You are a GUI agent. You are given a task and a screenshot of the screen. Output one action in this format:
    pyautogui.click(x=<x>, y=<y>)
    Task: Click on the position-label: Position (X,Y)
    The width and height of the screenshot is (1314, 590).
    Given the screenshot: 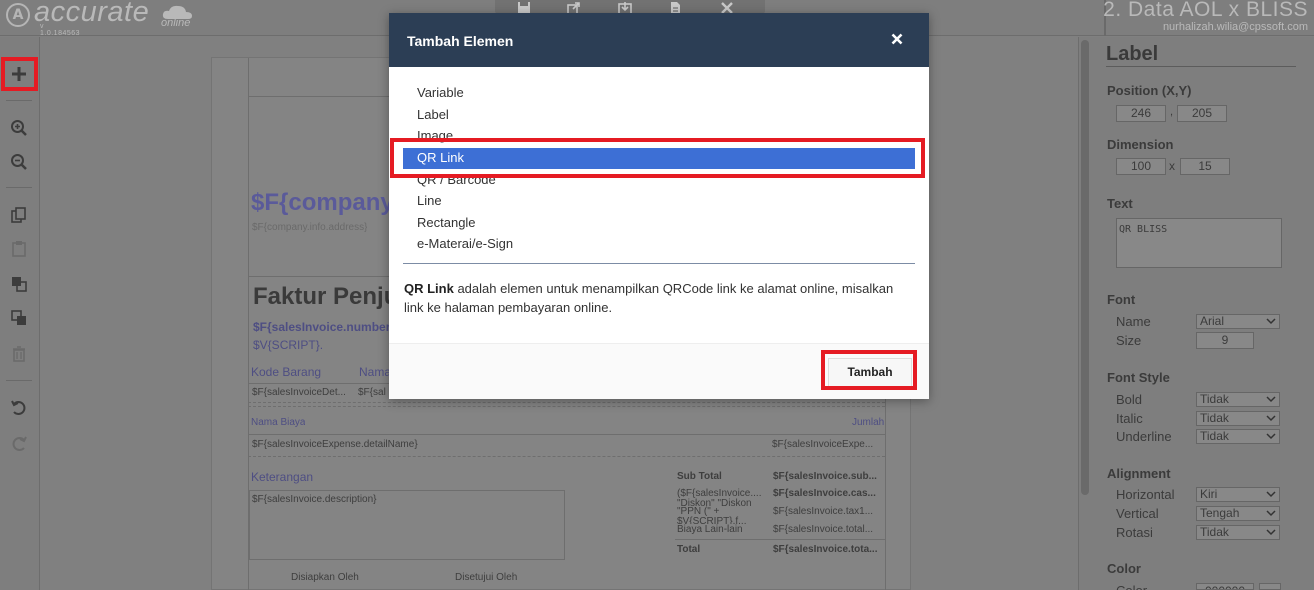 What is the action you would take?
    pyautogui.click(x=1149, y=90)
    